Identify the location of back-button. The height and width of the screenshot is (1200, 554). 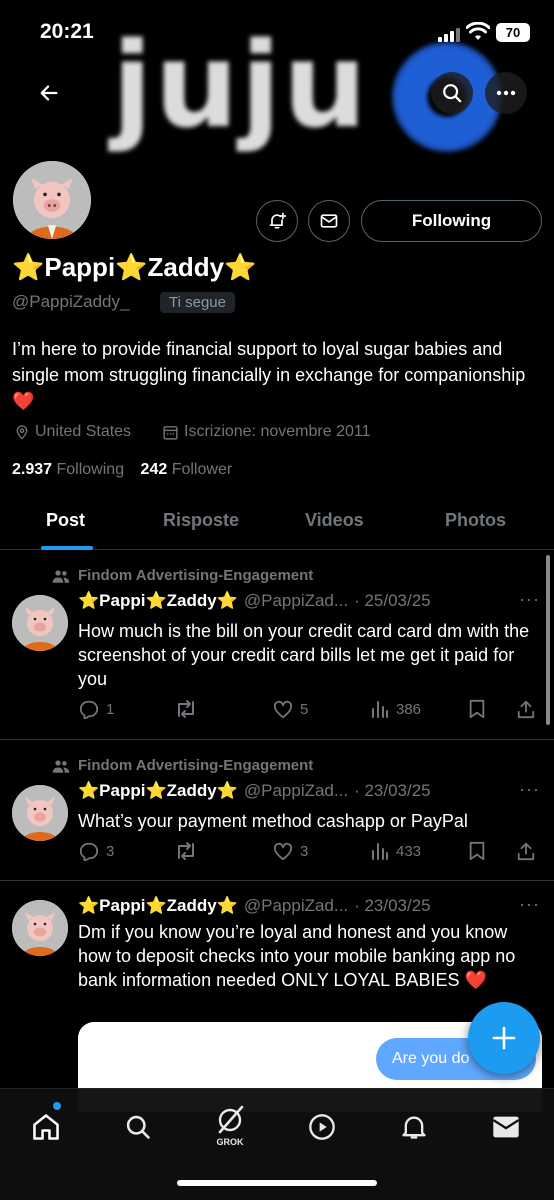
(49, 93).